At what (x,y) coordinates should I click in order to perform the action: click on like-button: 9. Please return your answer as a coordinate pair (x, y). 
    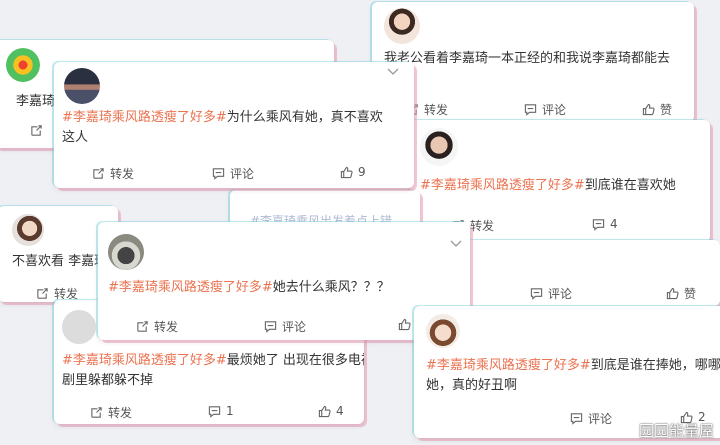
    Looking at the image, I should click on (353, 172).